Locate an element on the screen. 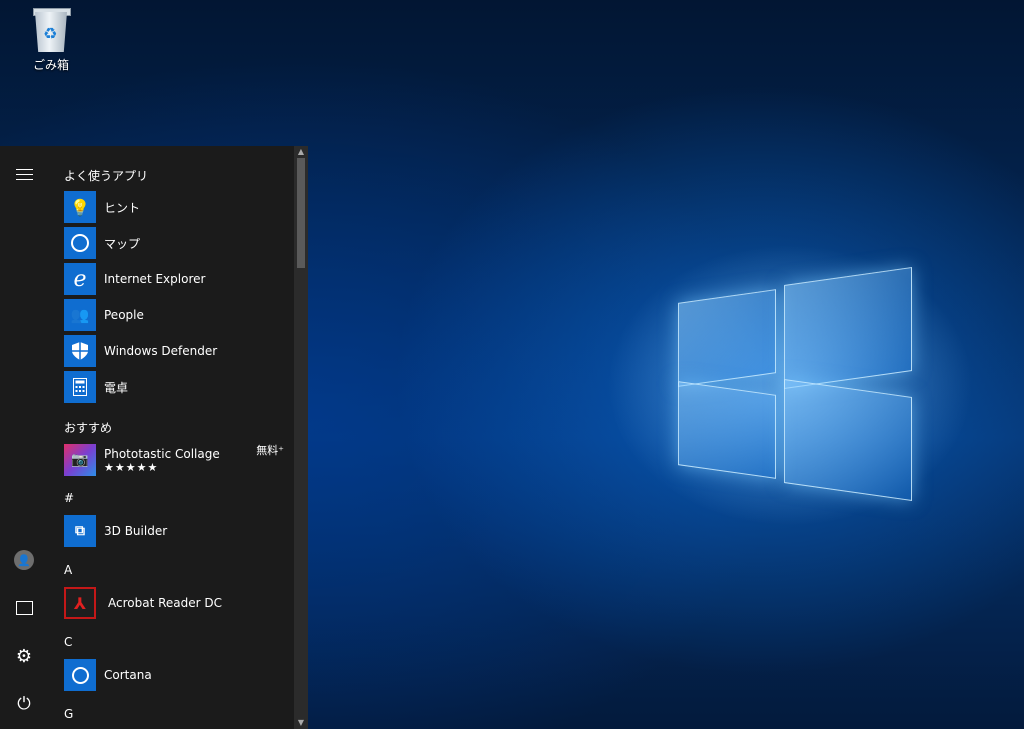 This screenshot has height=729, width=1024. app-label: Acrobat Reader DC is located at coordinates (165, 603).